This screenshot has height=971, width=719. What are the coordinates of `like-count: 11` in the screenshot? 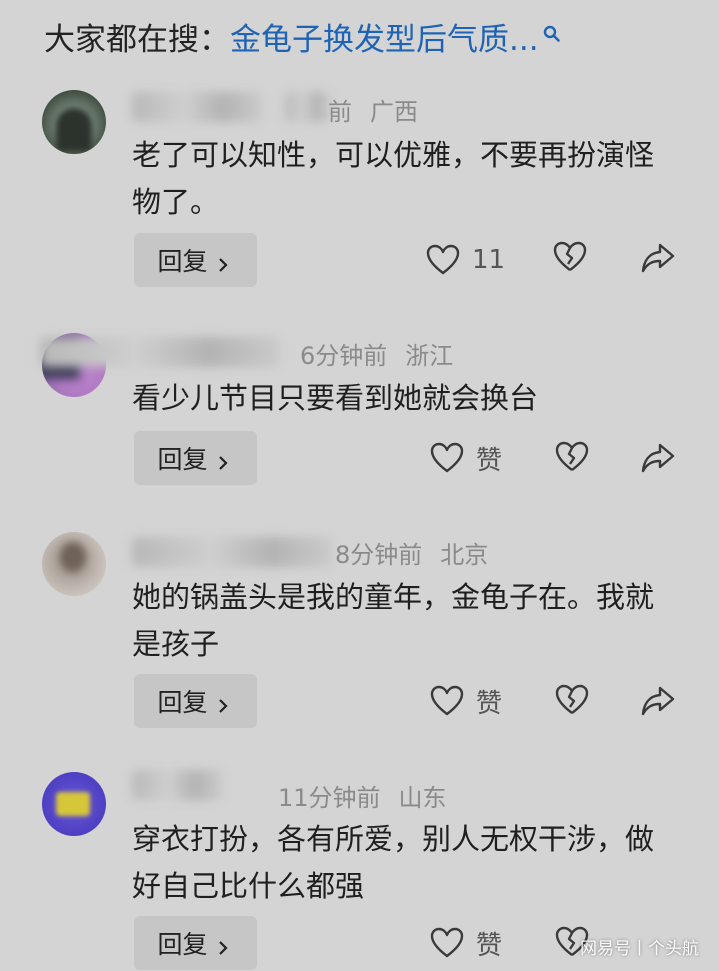 It's located at (489, 260).